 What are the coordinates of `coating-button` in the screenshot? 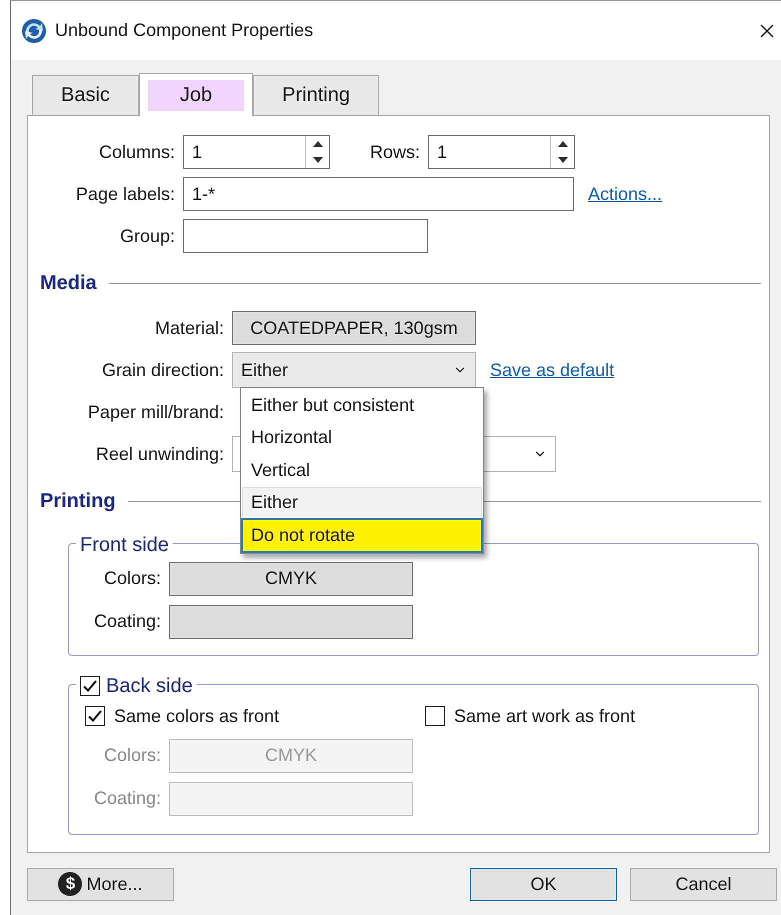 It's located at (291, 621).